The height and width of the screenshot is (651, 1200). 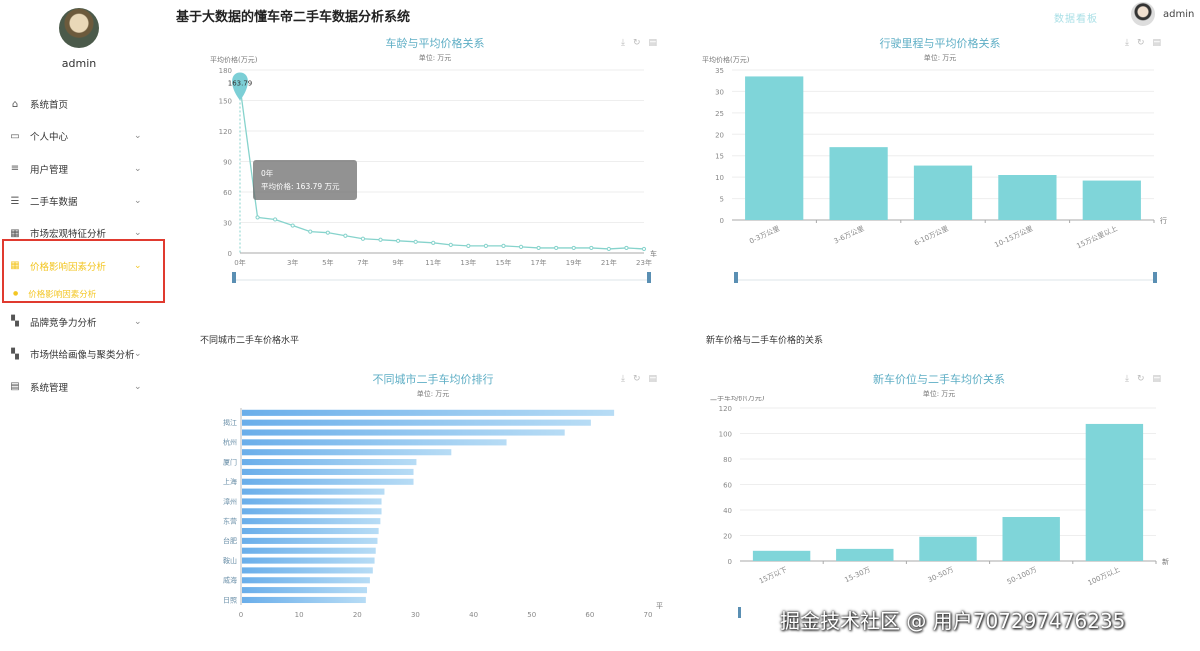 I want to click on sidebar-item: ▚ 市场供给画像与聚类分析 ⌄, so click(x=85, y=354).